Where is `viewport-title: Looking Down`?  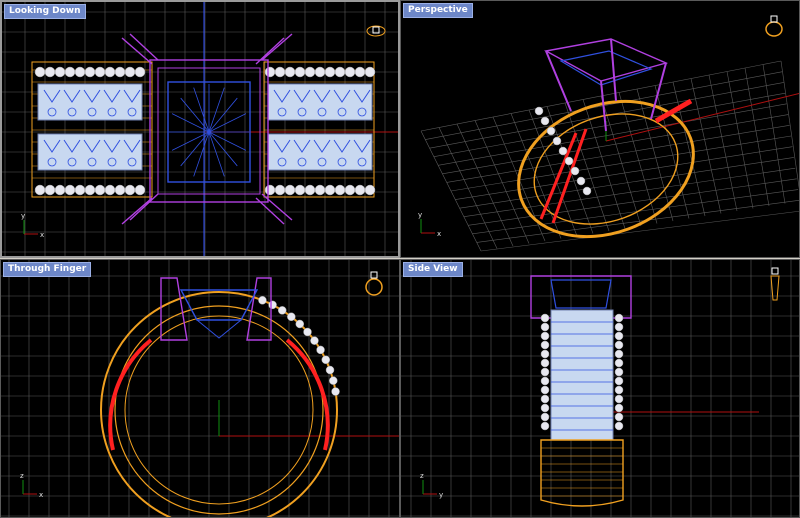
viewport-title: Looking Down is located at coordinates (45, 11).